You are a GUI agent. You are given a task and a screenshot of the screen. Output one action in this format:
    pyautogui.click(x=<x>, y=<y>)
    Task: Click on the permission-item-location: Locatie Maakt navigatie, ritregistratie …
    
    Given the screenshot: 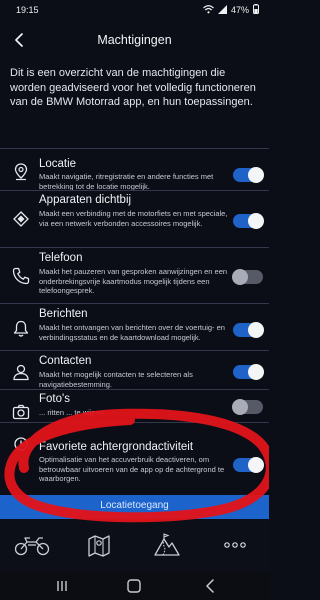 What is the action you would take?
    pyautogui.click(x=134, y=169)
    